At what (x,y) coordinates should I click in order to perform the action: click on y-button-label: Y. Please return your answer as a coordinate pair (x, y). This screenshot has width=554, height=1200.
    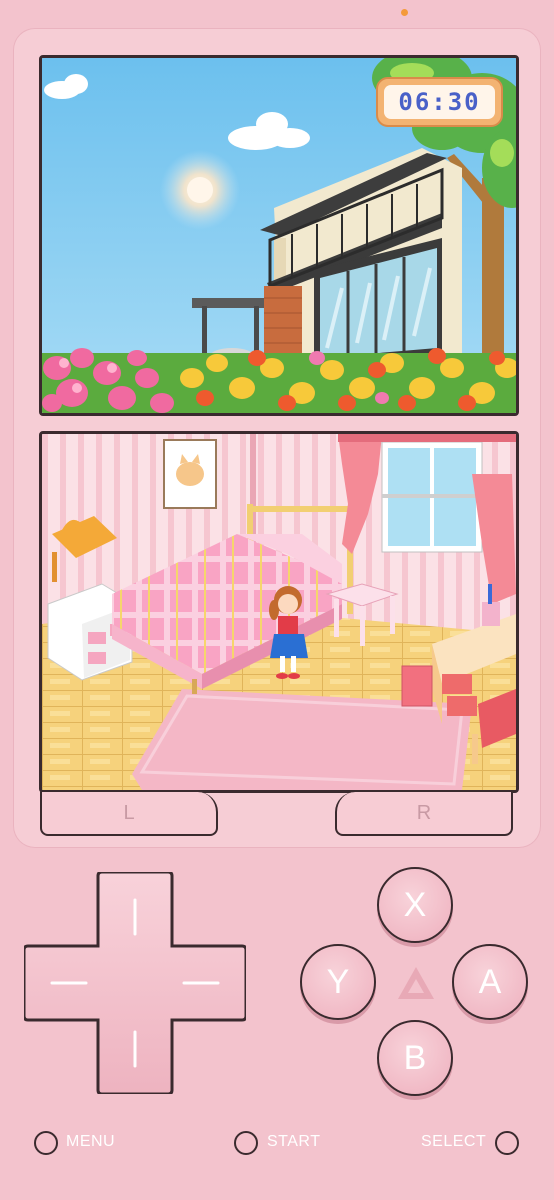
    Looking at the image, I should click on (338, 981).